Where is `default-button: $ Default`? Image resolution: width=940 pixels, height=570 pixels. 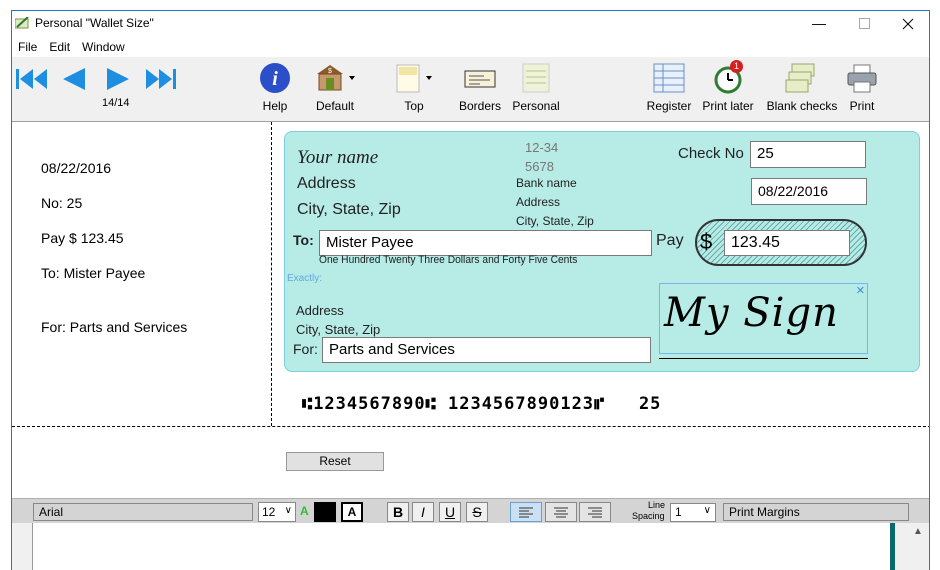 default-button: $ Default is located at coordinates (335, 87).